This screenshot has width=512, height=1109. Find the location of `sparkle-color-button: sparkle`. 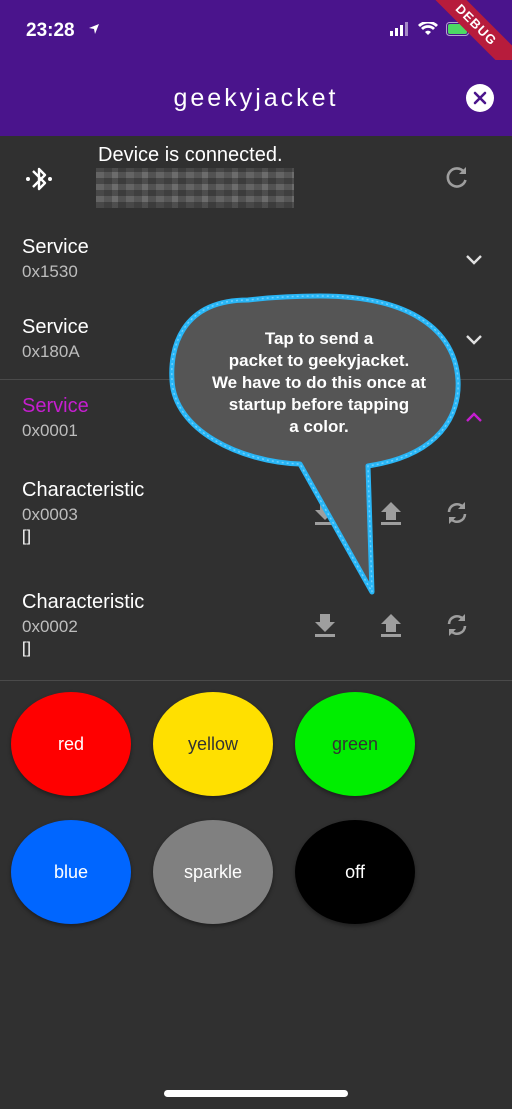

sparkle-color-button: sparkle is located at coordinates (213, 872).